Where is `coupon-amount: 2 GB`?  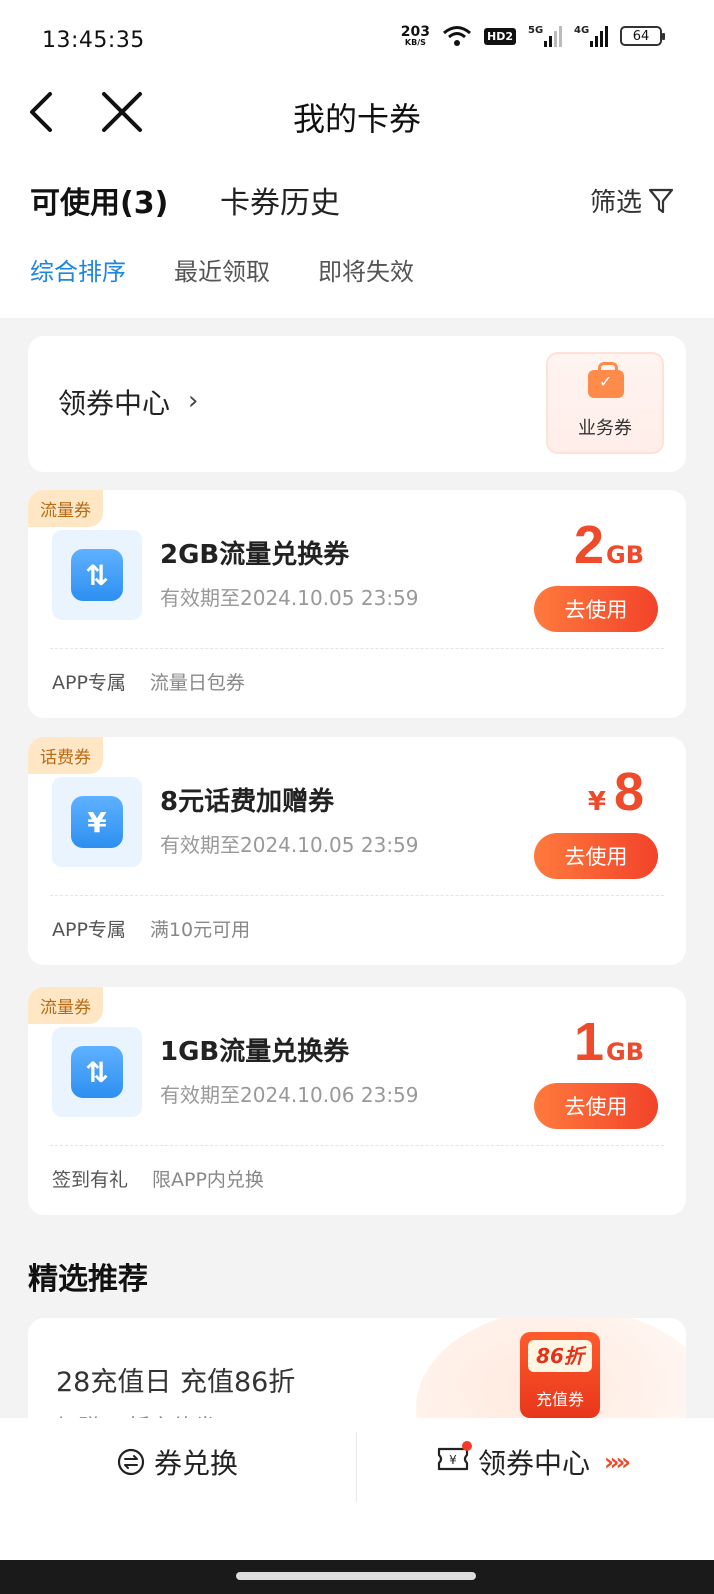 coupon-amount: 2 GB is located at coordinates (609, 545).